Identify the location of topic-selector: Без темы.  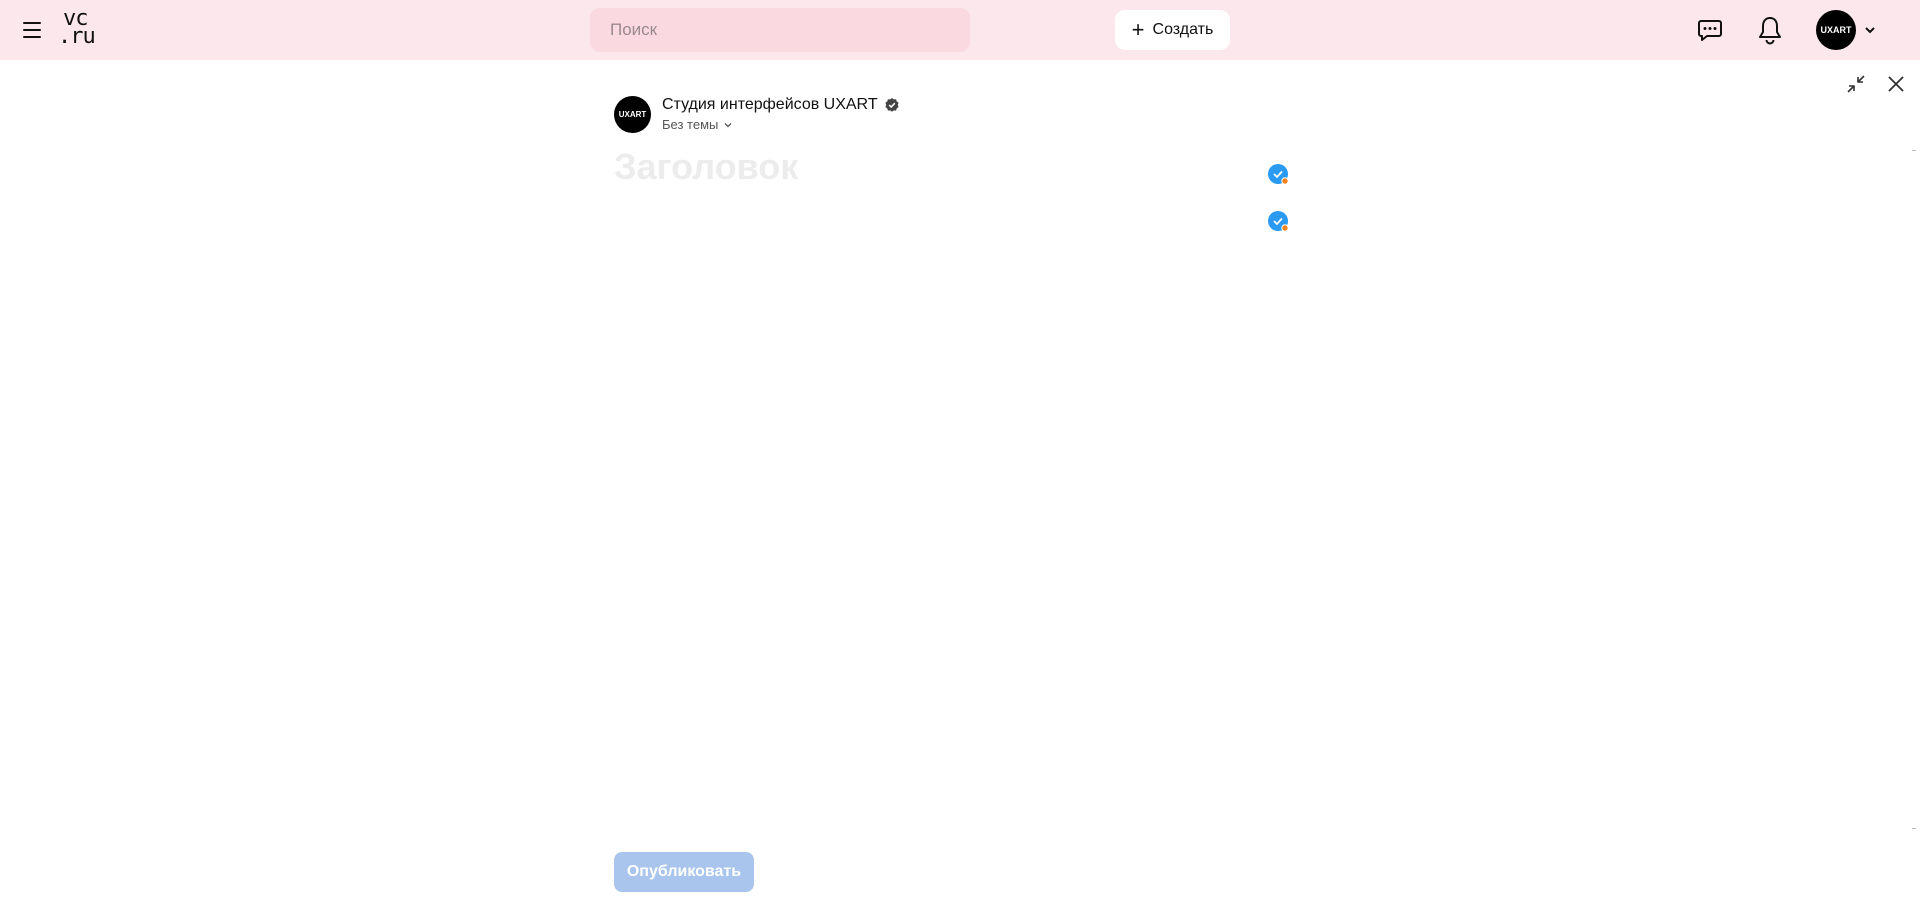
(781, 124).